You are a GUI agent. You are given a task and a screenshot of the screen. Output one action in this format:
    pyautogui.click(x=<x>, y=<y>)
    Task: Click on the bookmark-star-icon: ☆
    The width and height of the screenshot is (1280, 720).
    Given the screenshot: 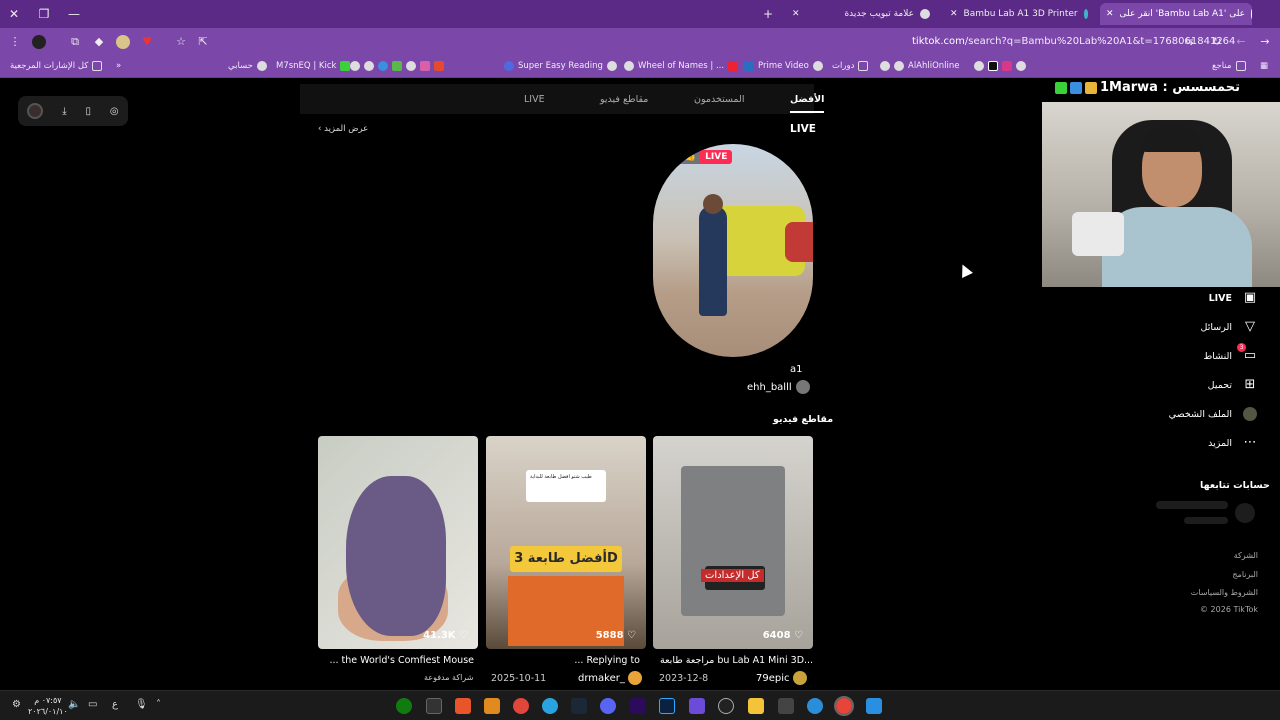 What is the action you would take?
    pyautogui.click(x=181, y=42)
    